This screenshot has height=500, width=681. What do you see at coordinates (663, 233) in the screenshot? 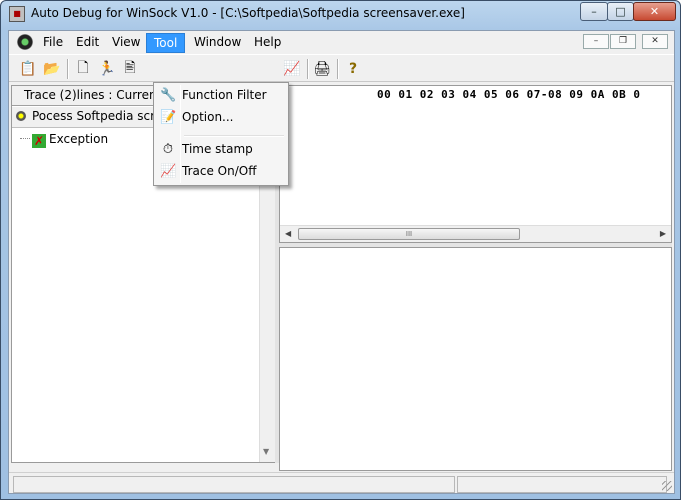
I see `scroll-right-arrow-icon: ▶` at bounding box center [663, 233].